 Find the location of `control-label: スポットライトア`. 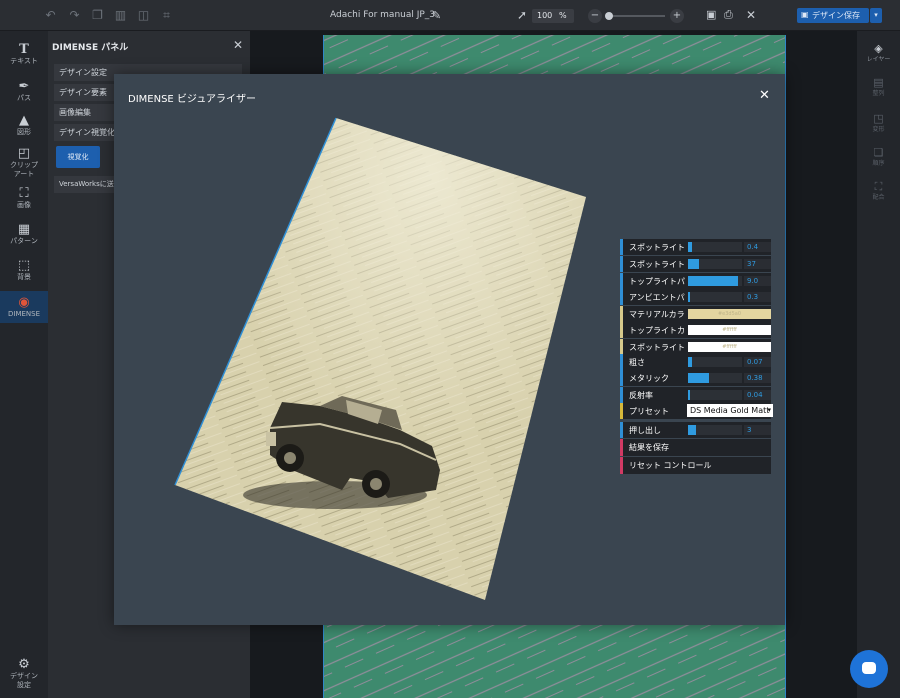

control-label: スポットライトア is located at coordinates (657, 264).